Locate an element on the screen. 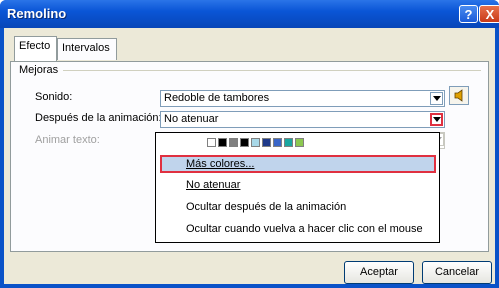 The height and width of the screenshot is (288, 499). after-animation-dropdown-arrow is located at coordinates (436, 119).